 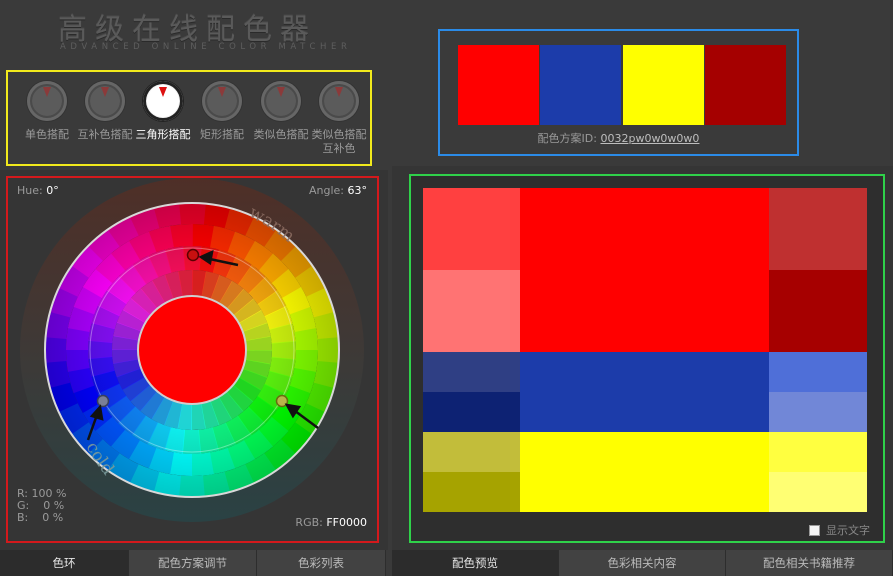 I want to click on app-logo-subtitle: ADVANCED ONLINE COLOR MATCHER, so click(x=206, y=47).